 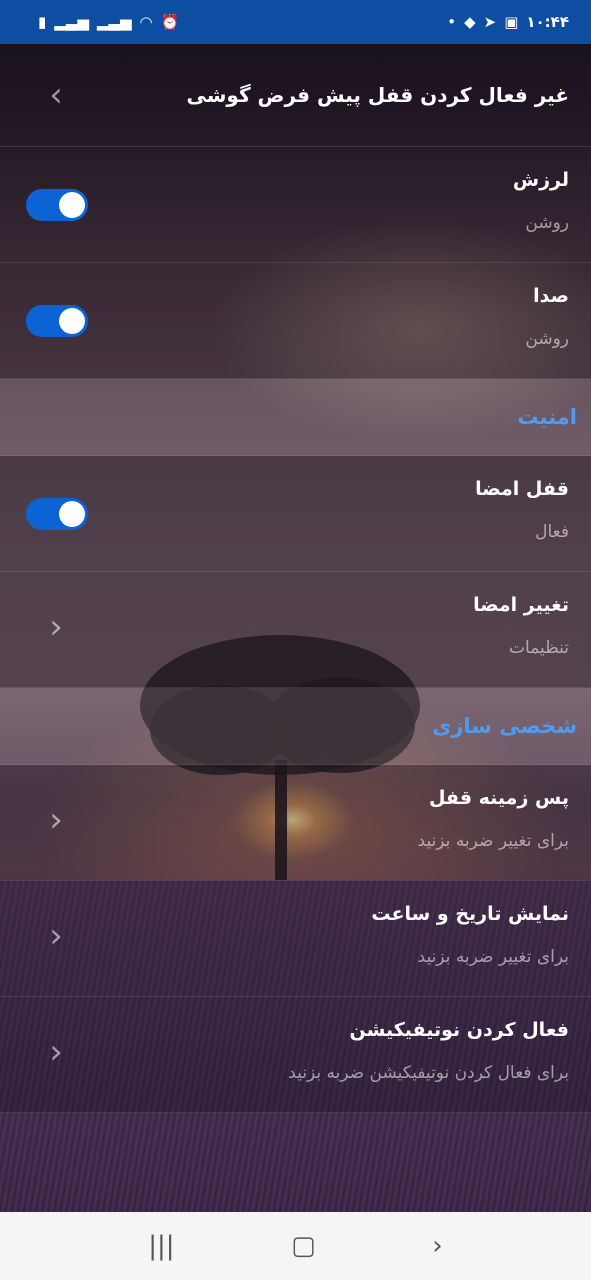 What do you see at coordinates (295, 514) in the screenshot?
I see `row-signature-lock: قفل امضا فعال` at bounding box center [295, 514].